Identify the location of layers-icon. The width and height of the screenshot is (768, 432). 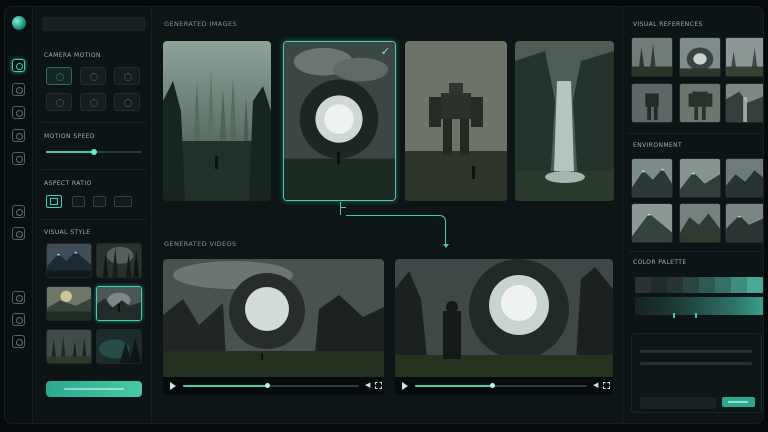
(18, 112).